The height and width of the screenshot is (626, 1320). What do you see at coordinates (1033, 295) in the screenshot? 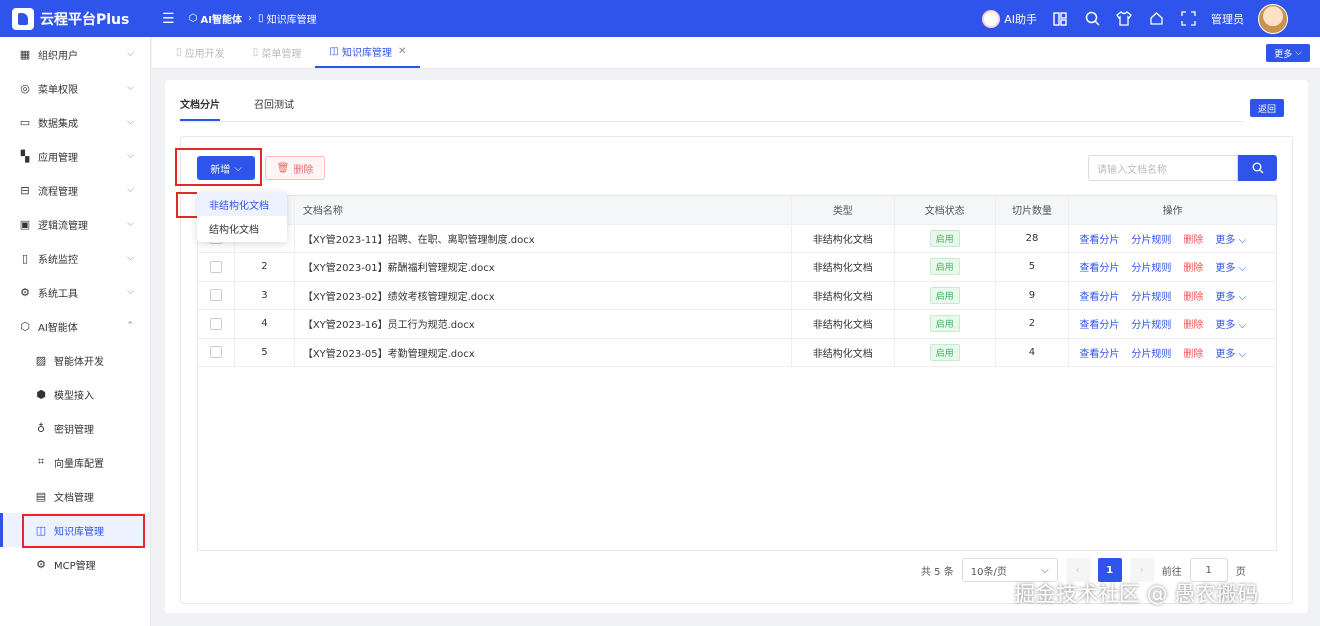
I see `chunk-count: 9` at bounding box center [1033, 295].